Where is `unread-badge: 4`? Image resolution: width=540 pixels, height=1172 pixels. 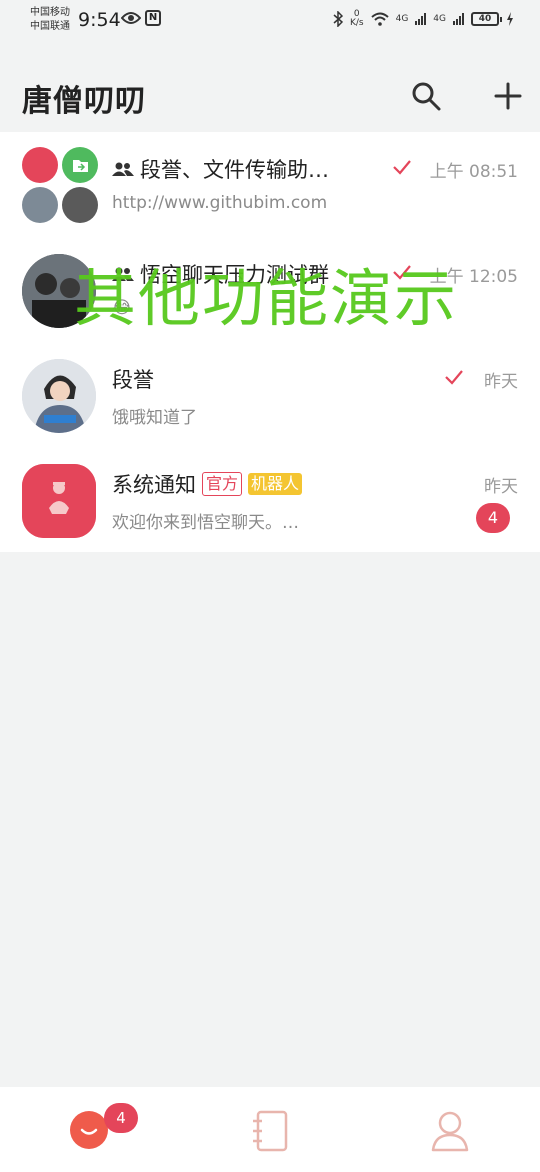 unread-badge: 4 is located at coordinates (493, 518).